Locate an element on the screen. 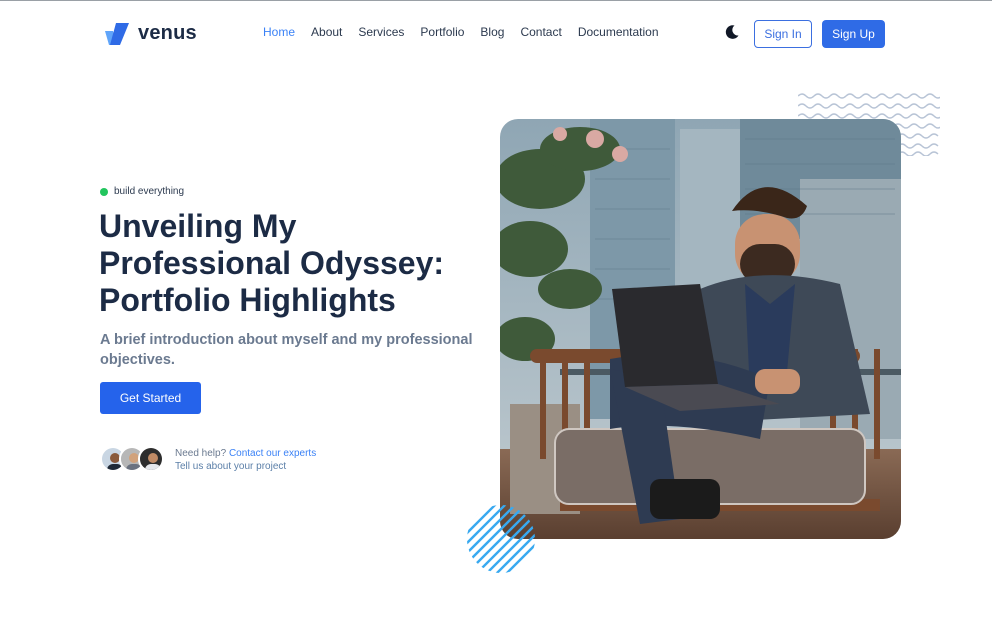 This screenshot has height=640, width=992. help-line2: Tell us about your project is located at coordinates (231, 466).